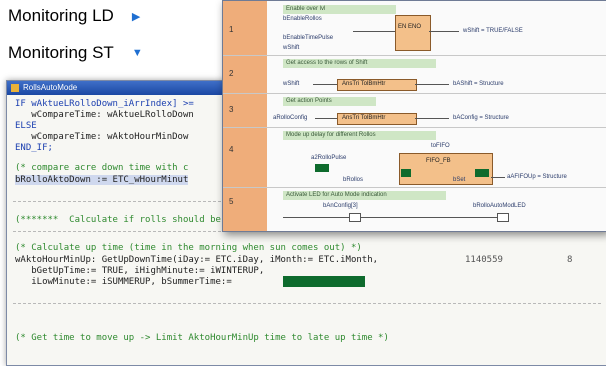 The image size is (606, 366). I want to click on variable-label: wShift = TRUE/FALSE, so click(493, 31).